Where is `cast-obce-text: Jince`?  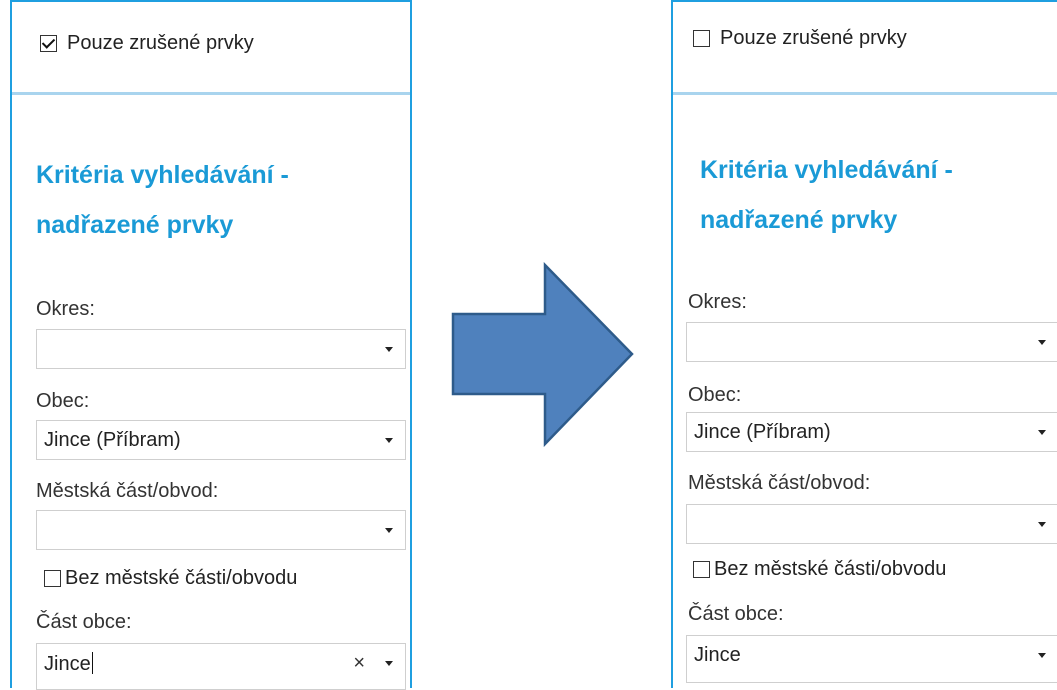
cast-obce-text: Jince is located at coordinates (68, 664).